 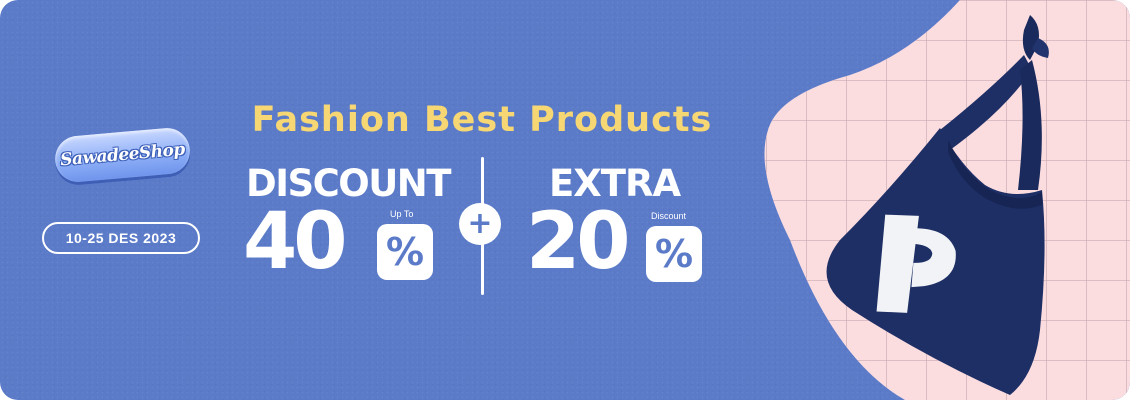 I want to click on date-range-badge: 10-25 DES 2023, so click(x=121, y=238).